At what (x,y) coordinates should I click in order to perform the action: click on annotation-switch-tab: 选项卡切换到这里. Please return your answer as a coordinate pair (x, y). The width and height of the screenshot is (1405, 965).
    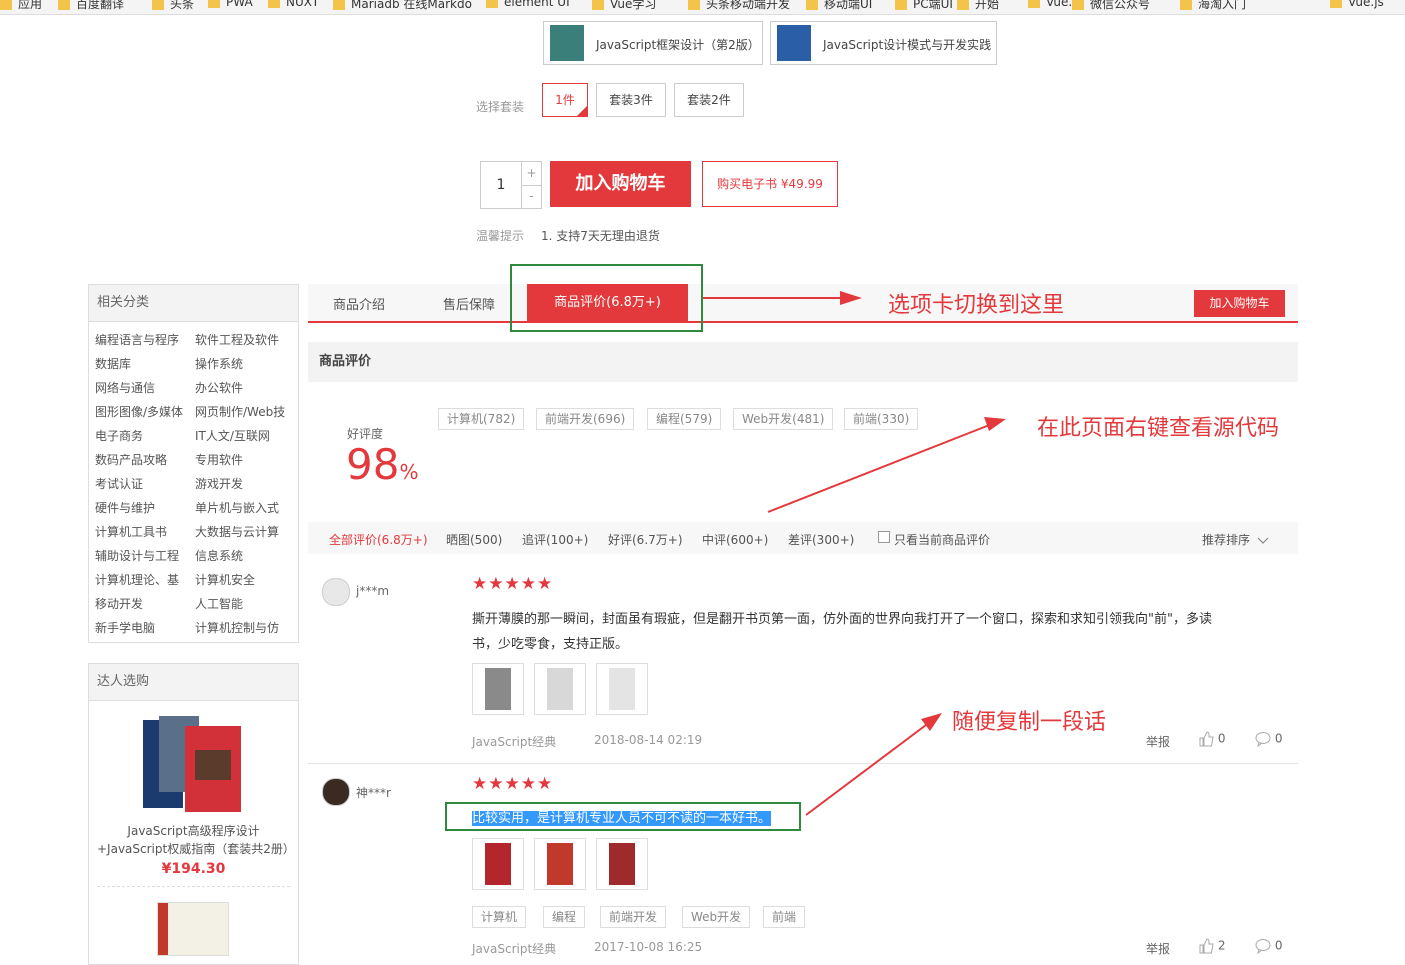
    Looking at the image, I should click on (976, 305).